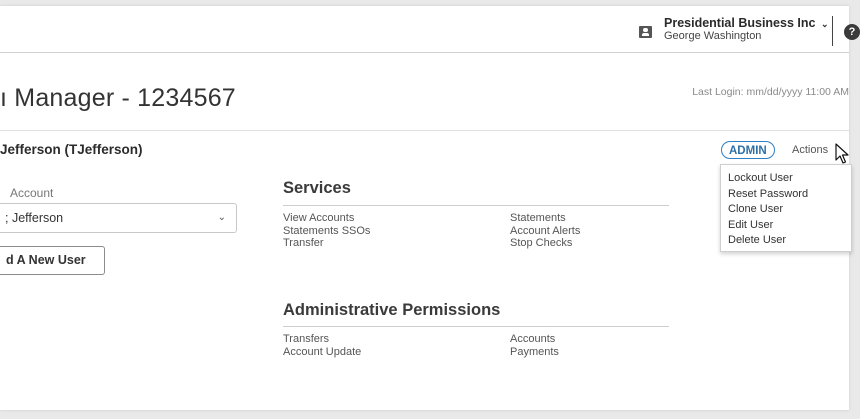 This screenshot has height=419, width=860. What do you see at coordinates (34, 218) in the screenshot?
I see `account-select-value: ; Jefferson` at bounding box center [34, 218].